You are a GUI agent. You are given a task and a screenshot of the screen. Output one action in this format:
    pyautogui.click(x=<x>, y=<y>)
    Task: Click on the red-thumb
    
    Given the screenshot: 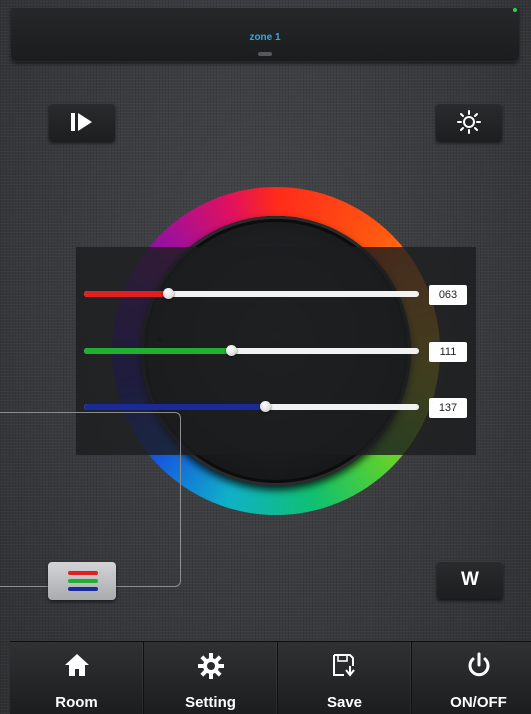 What is the action you would take?
    pyautogui.click(x=168, y=293)
    